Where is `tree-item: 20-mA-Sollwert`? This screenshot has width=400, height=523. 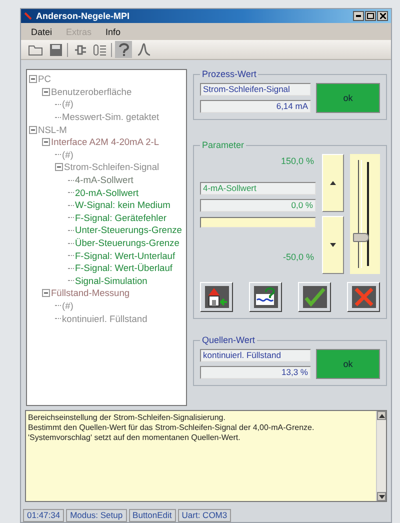
tree-item: 20-mA-Sollwert is located at coordinates (107, 193).